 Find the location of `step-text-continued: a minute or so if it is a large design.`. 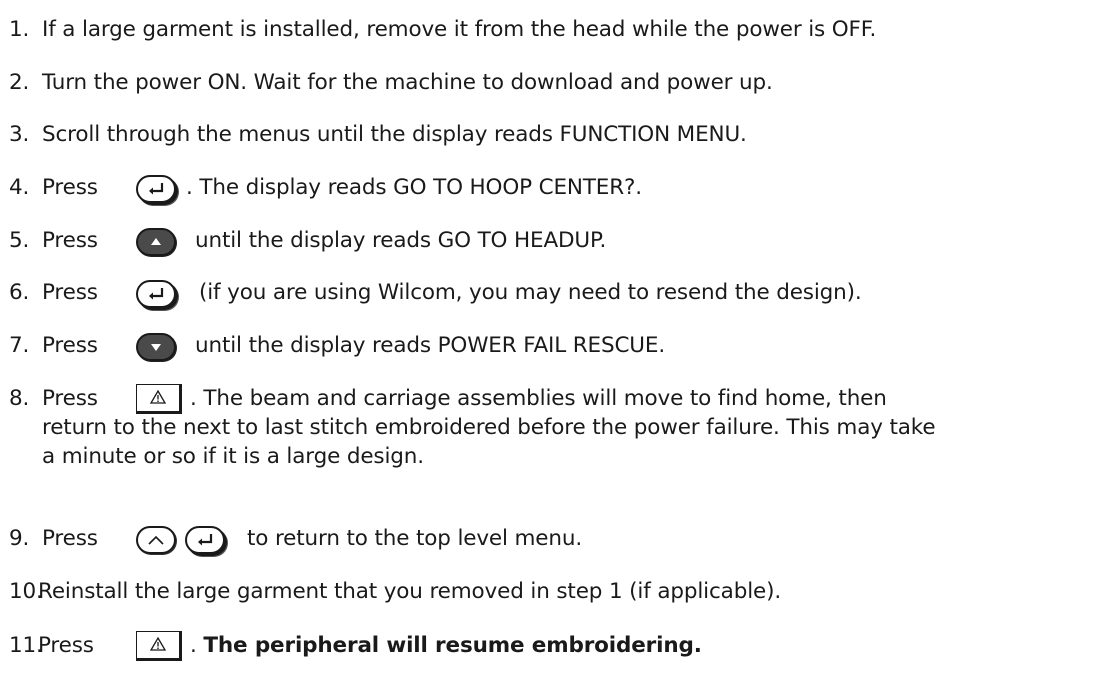

step-text-continued: a minute or so if it is a large design. is located at coordinates (233, 456).